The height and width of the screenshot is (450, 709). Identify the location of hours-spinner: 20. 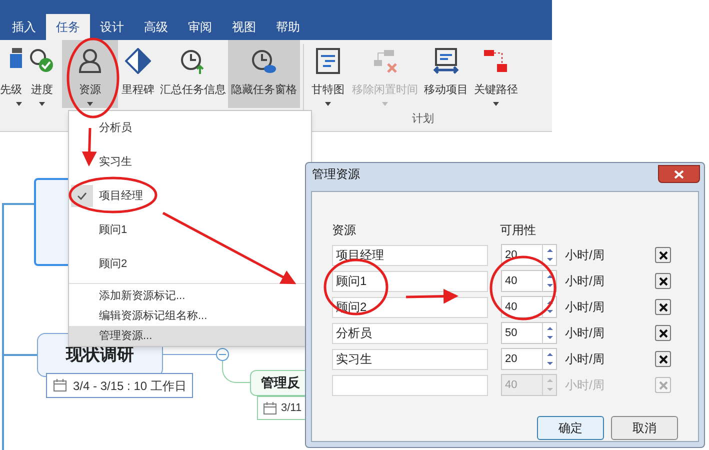
(529, 359).